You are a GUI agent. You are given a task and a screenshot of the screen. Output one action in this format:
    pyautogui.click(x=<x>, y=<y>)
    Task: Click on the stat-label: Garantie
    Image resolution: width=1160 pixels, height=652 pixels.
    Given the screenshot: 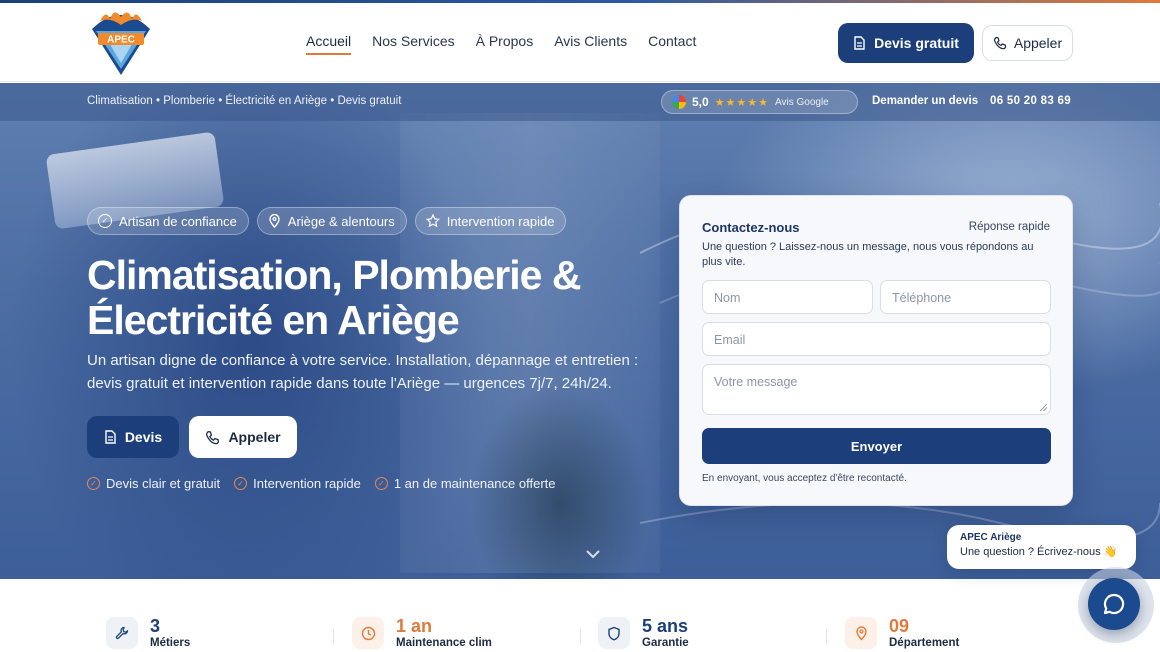 What is the action you would take?
    pyautogui.click(x=665, y=643)
    